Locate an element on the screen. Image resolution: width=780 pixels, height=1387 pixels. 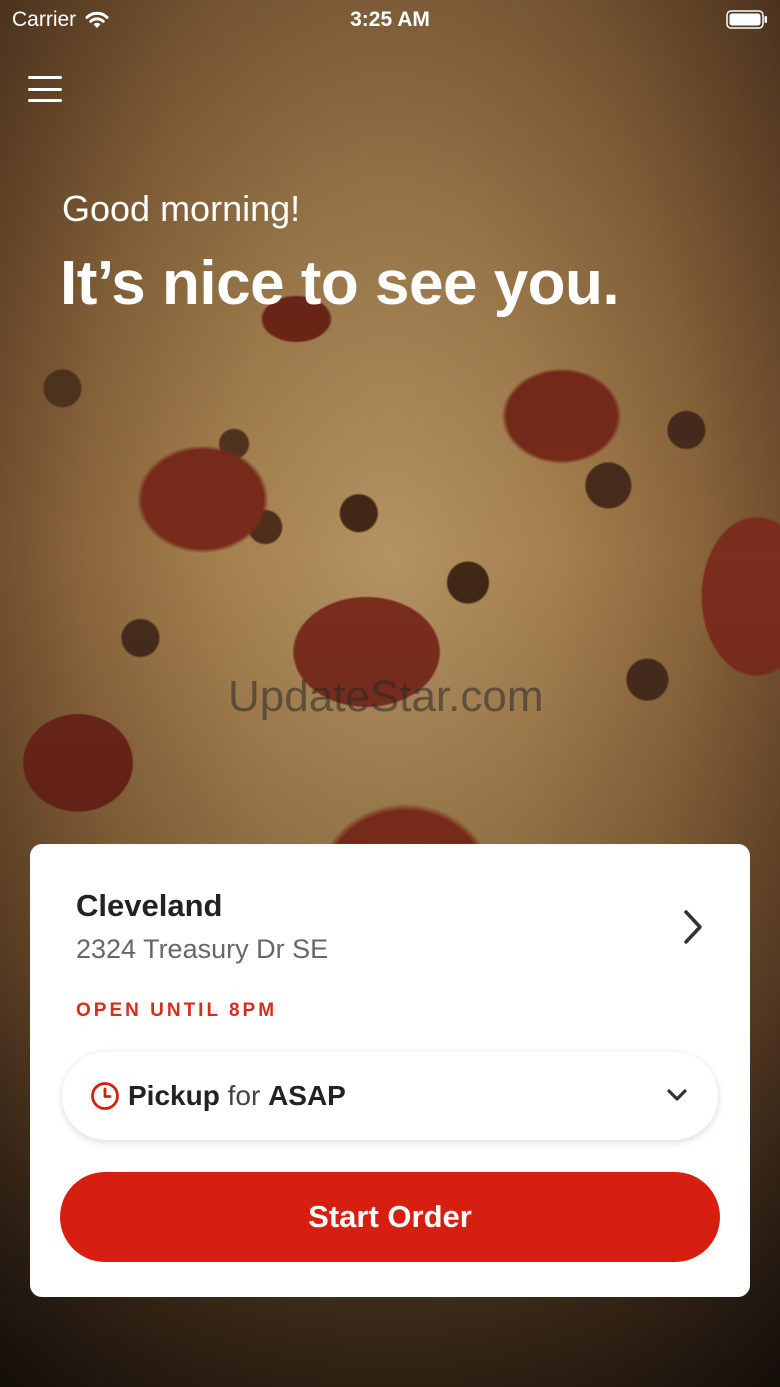
order-mode-text: Pickup for ASAP is located at coordinates (237, 1096).